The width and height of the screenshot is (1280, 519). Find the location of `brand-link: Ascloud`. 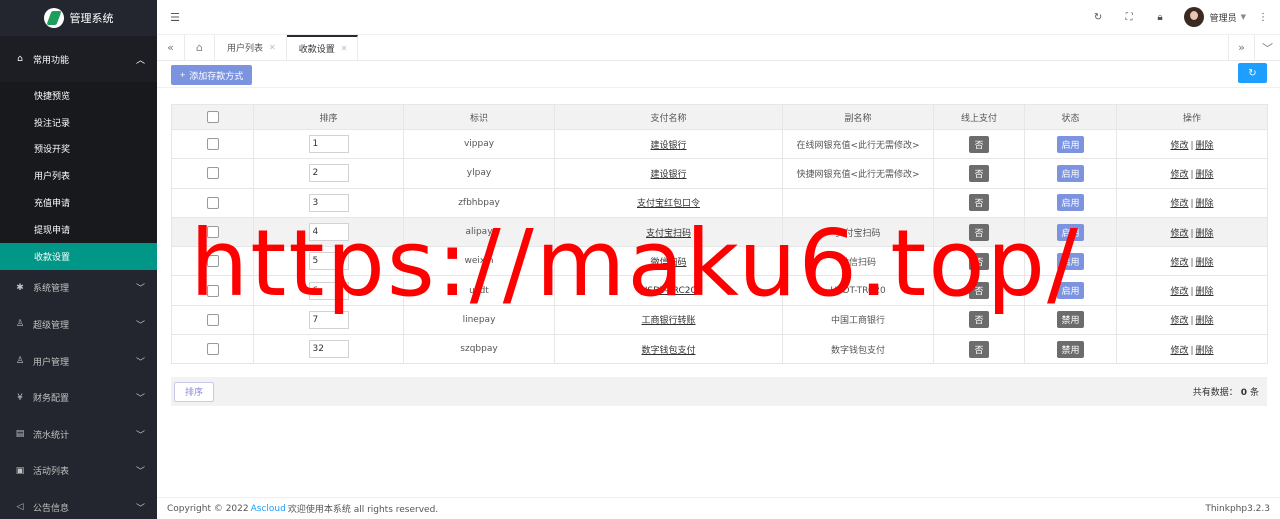

brand-link: Ascloud is located at coordinates (268, 509).